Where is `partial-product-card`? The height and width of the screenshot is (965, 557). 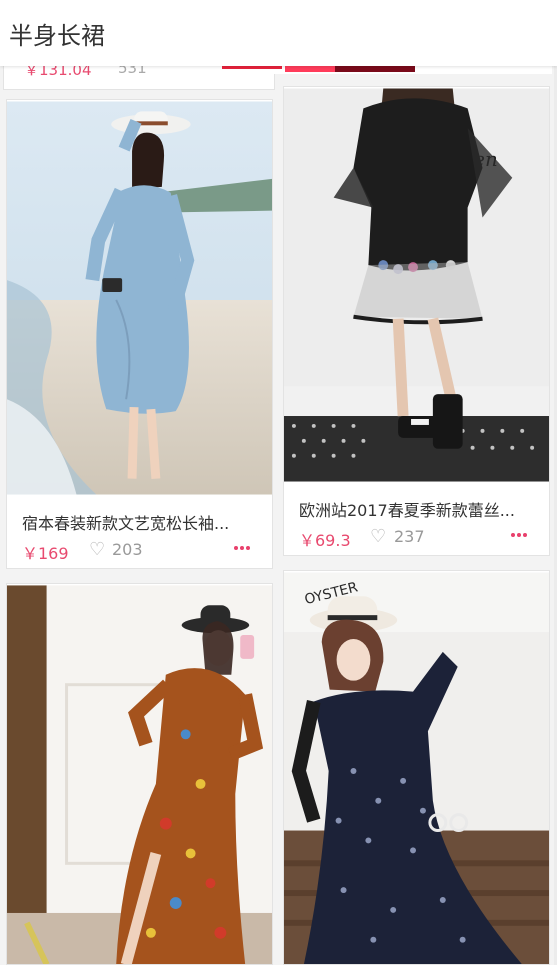
partial-product-card is located at coordinates (387, 70).